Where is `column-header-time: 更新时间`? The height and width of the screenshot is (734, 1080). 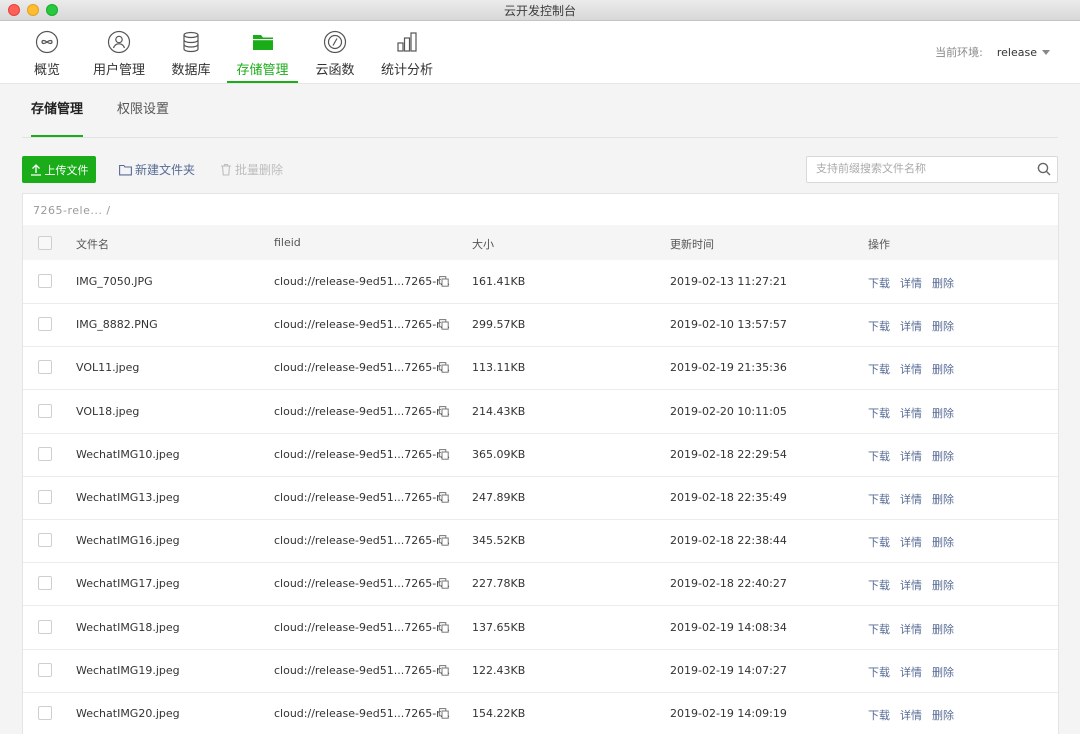 column-header-time: 更新时间 is located at coordinates (692, 244).